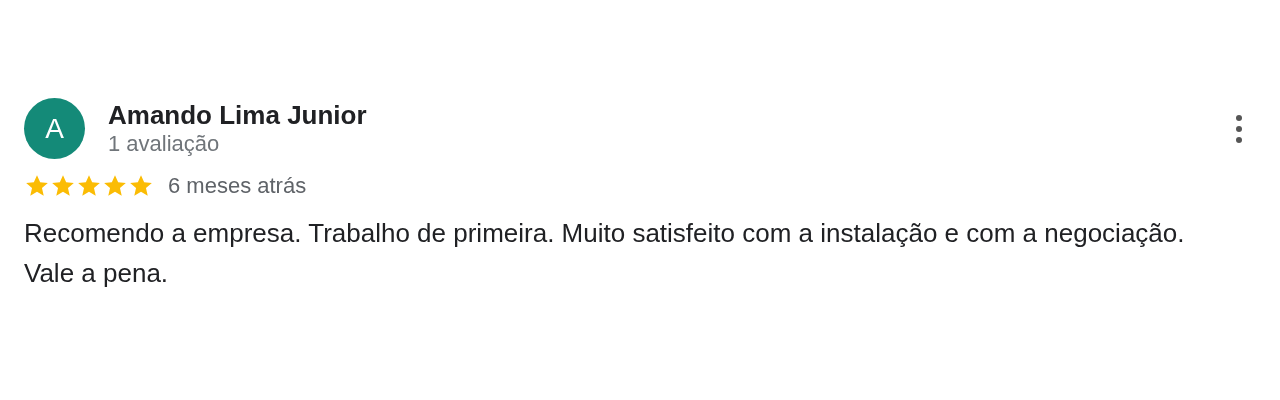 Image resolution: width=1280 pixels, height=400 pixels. What do you see at coordinates (54, 128) in the screenshot?
I see `avatar: A` at bounding box center [54, 128].